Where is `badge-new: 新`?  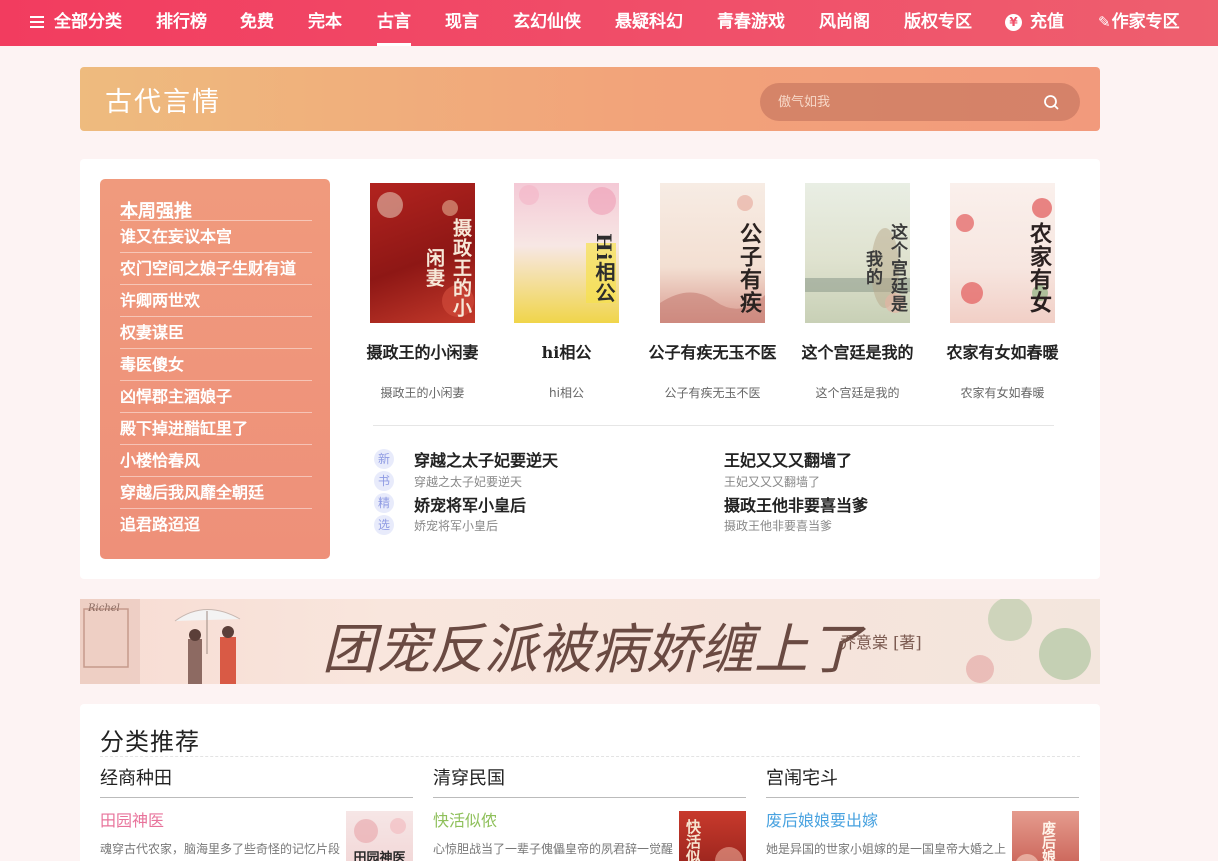 badge-new: 新 is located at coordinates (384, 459).